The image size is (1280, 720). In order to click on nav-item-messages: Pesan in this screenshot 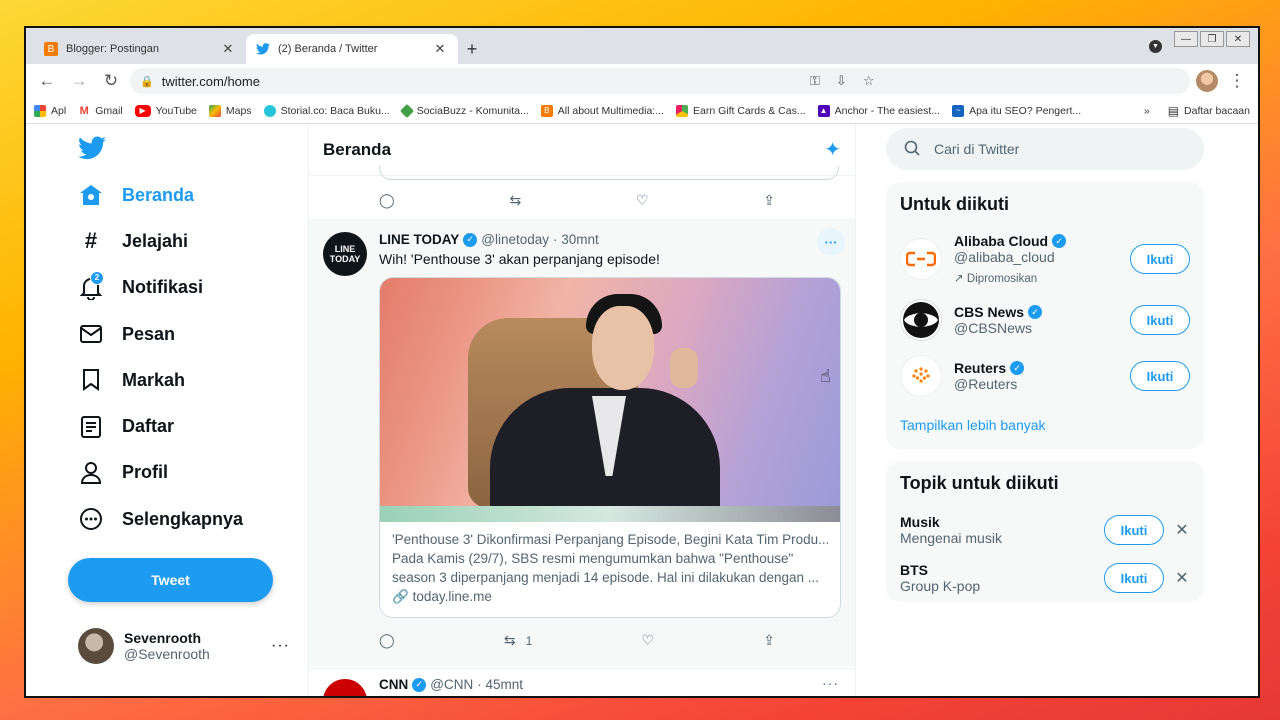, I will do `click(187, 334)`.